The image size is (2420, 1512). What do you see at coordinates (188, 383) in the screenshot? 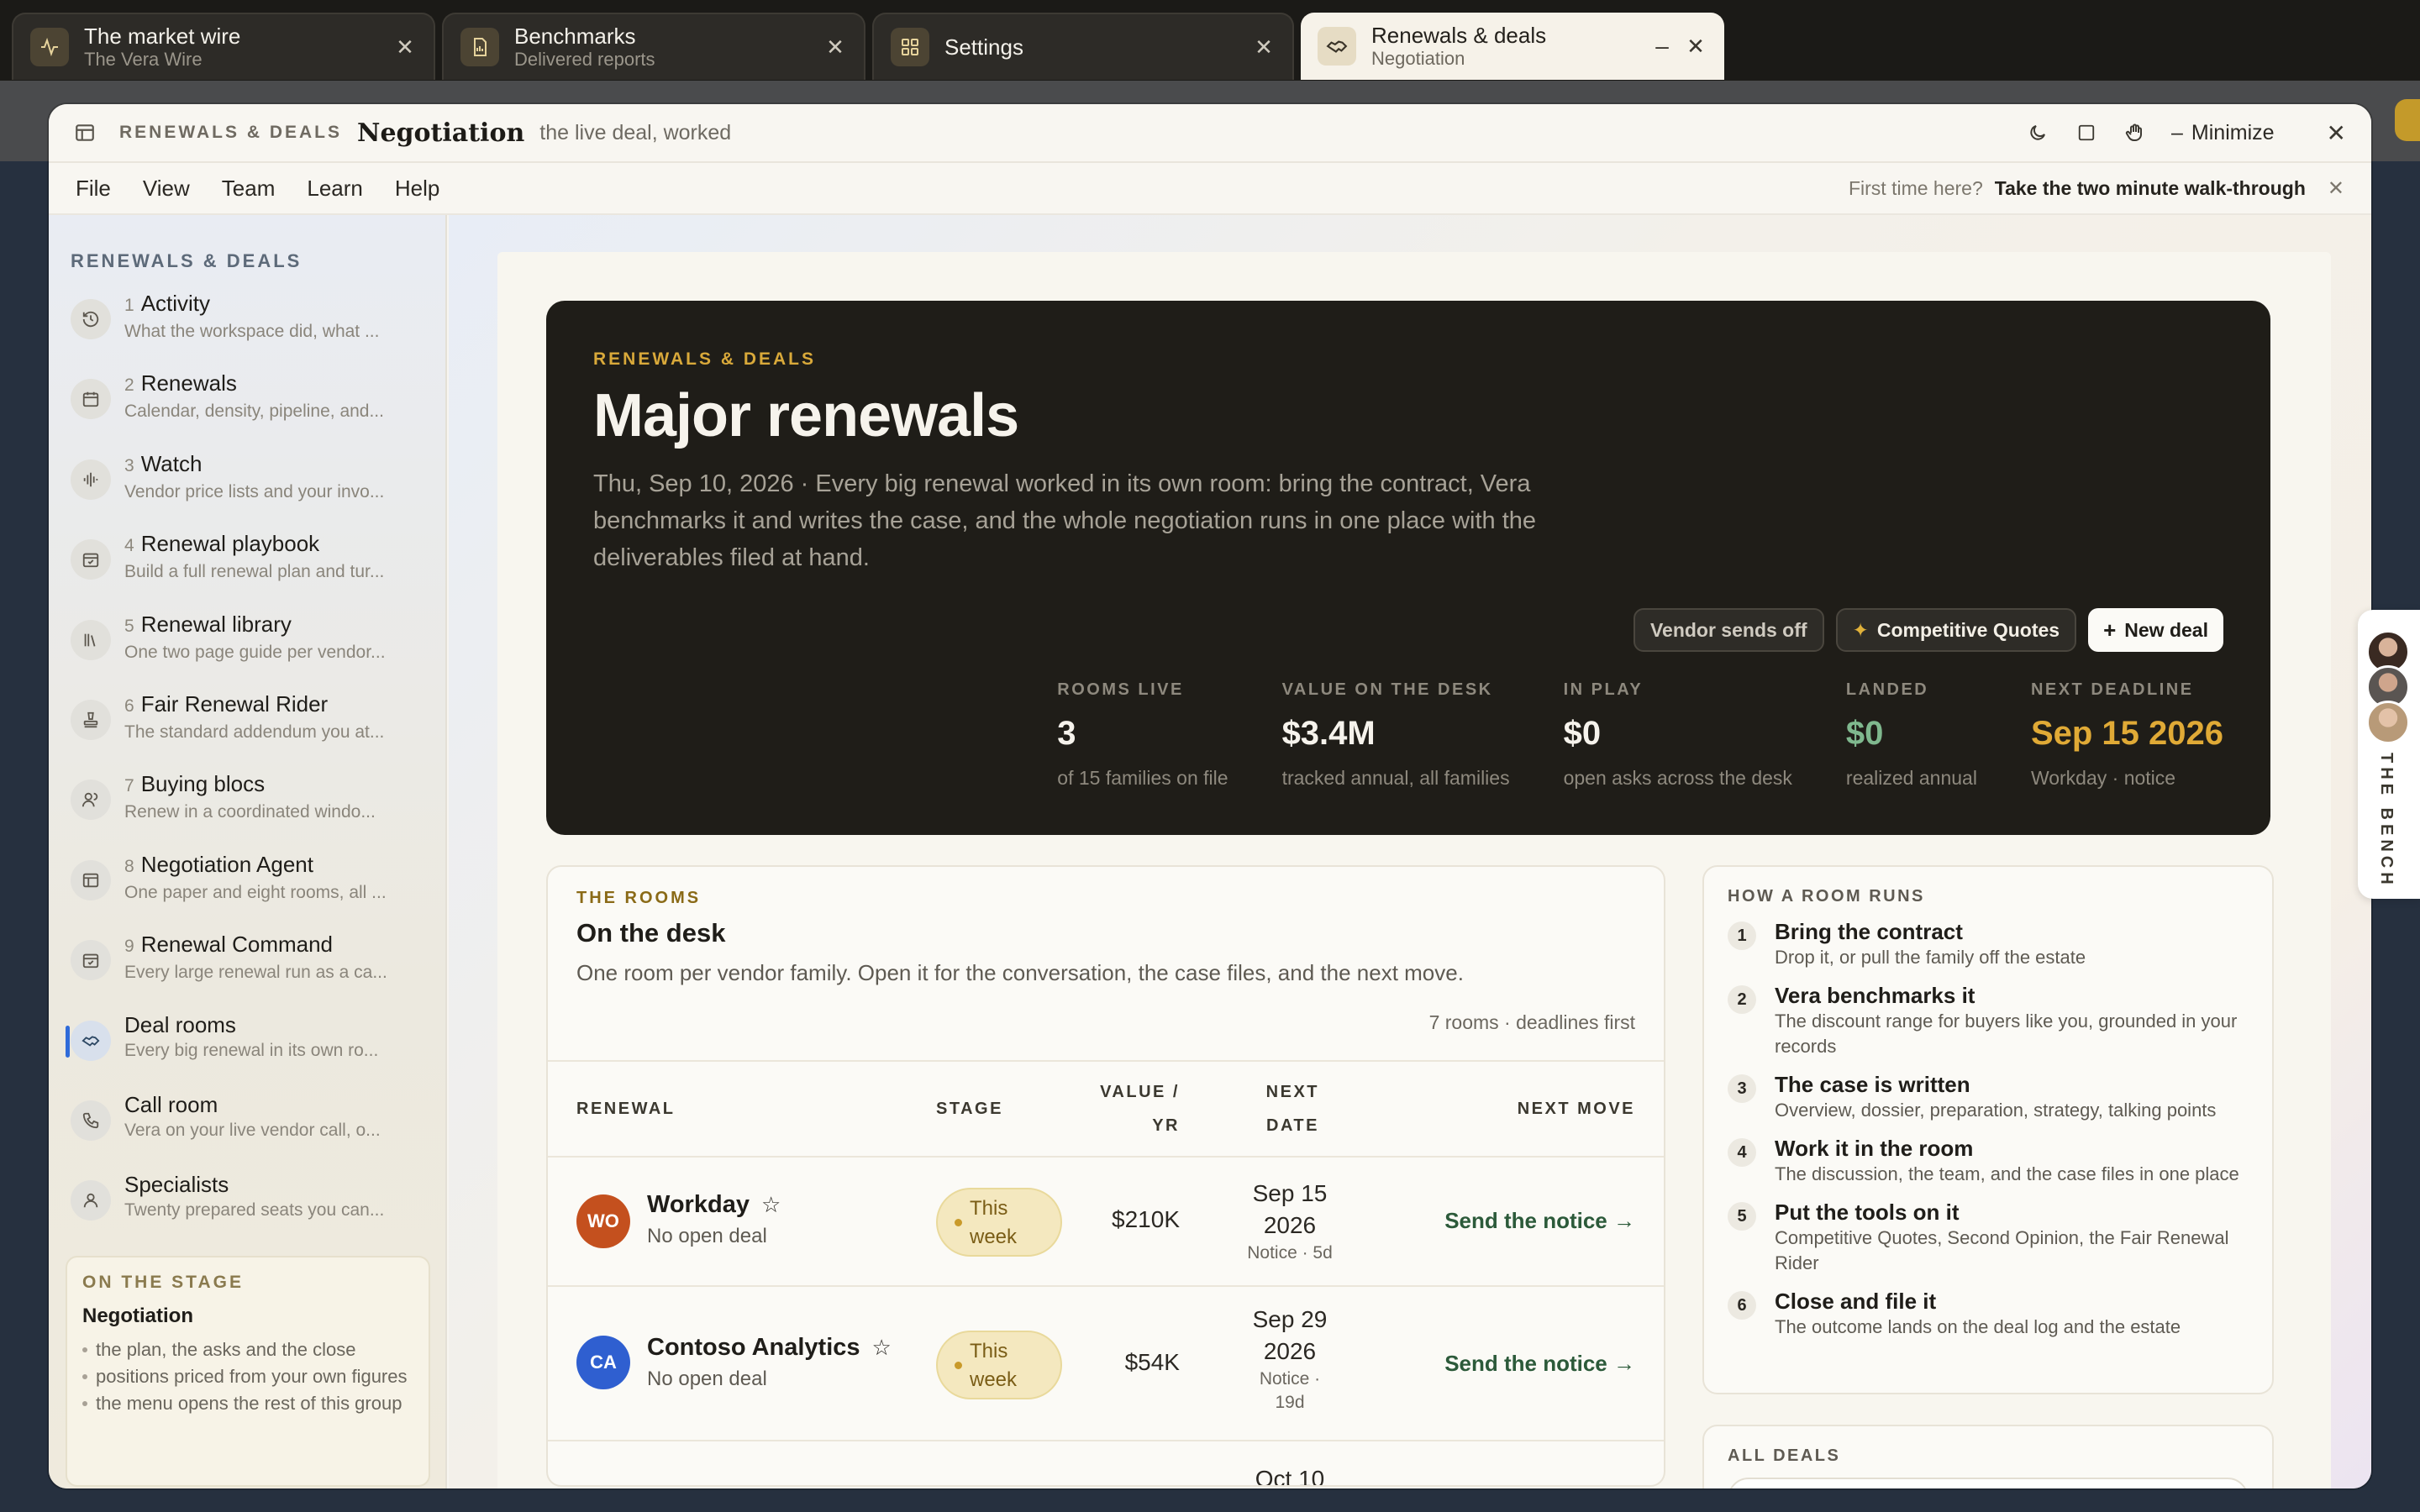
I see `item-title: Renewals` at bounding box center [188, 383].